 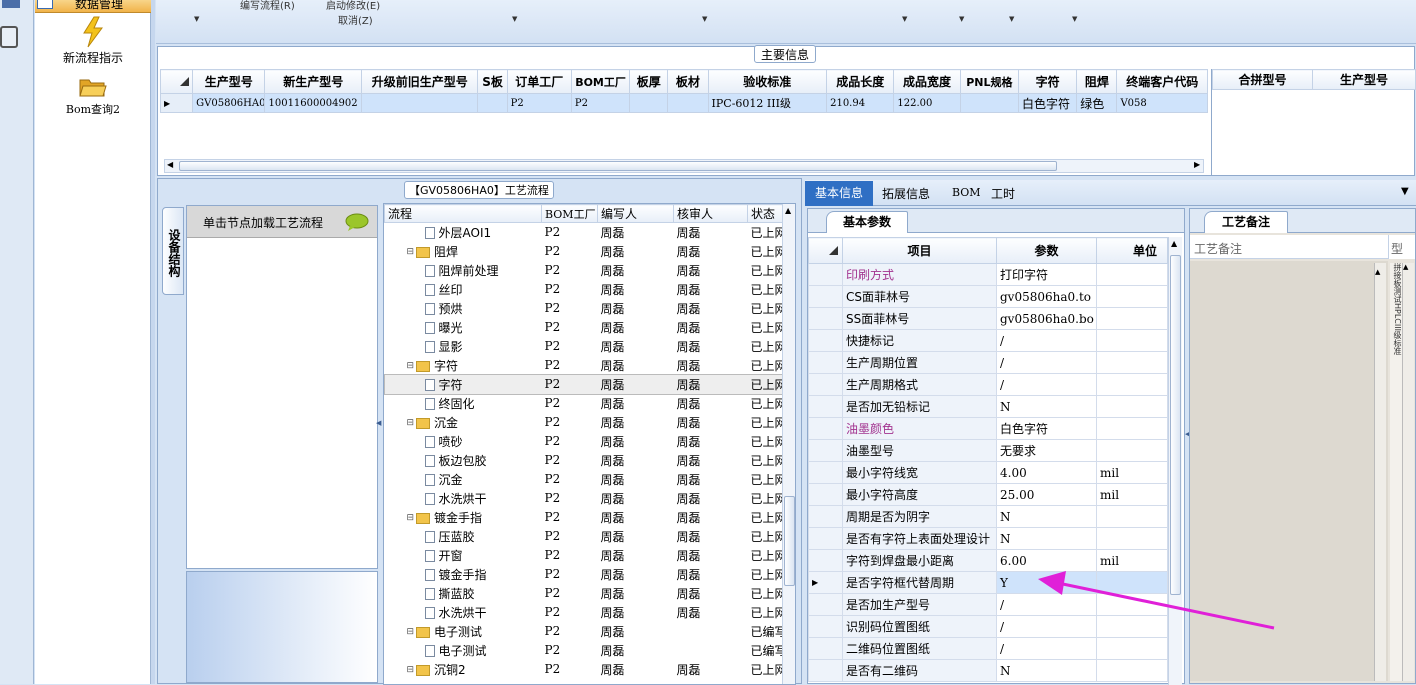 What do you see at coordinates (988, 274) in the screenshot?
I see `param-row: 印刷方式 打印字符` at bounding box center [988, 274].